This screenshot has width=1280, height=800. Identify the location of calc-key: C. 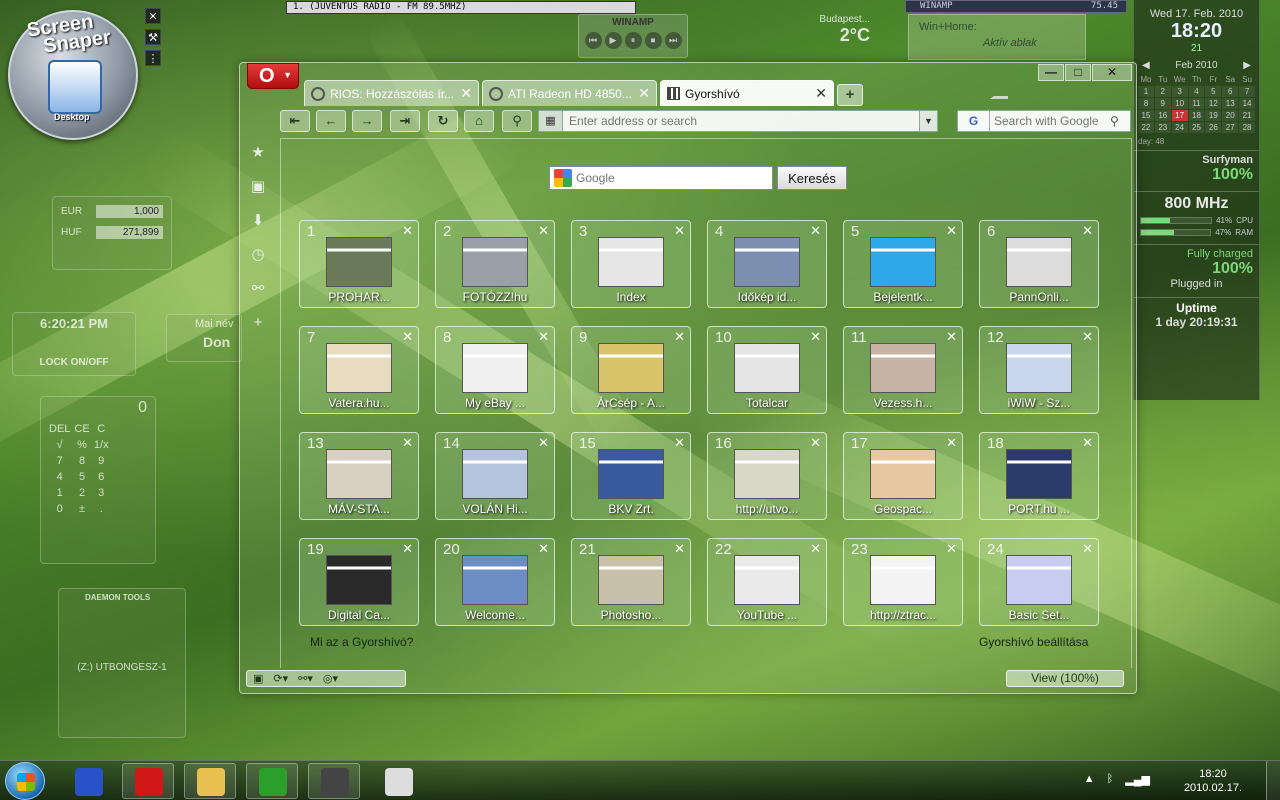
(101, 429).